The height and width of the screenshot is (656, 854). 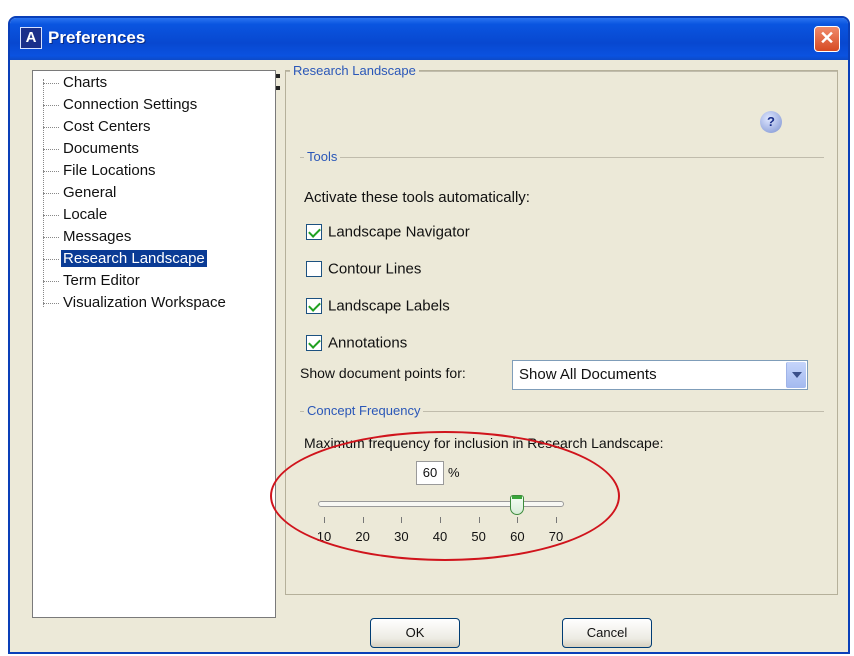 What do you see at coordinates (85, 82) in the screenshot?
I see `tree-item-label: Charts` at bounding box center [85, 82].